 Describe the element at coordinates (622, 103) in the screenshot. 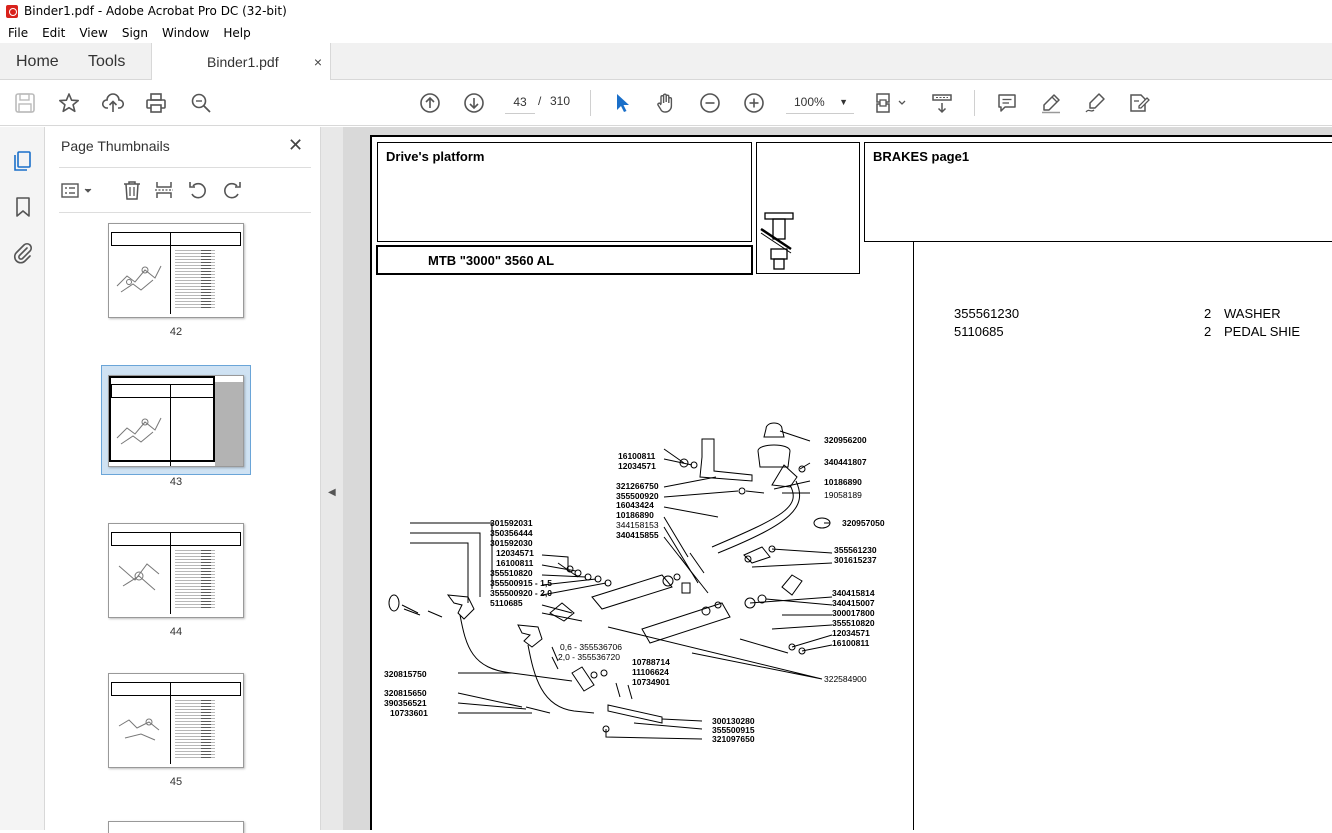

I see `select-cursor-icon` at that location.